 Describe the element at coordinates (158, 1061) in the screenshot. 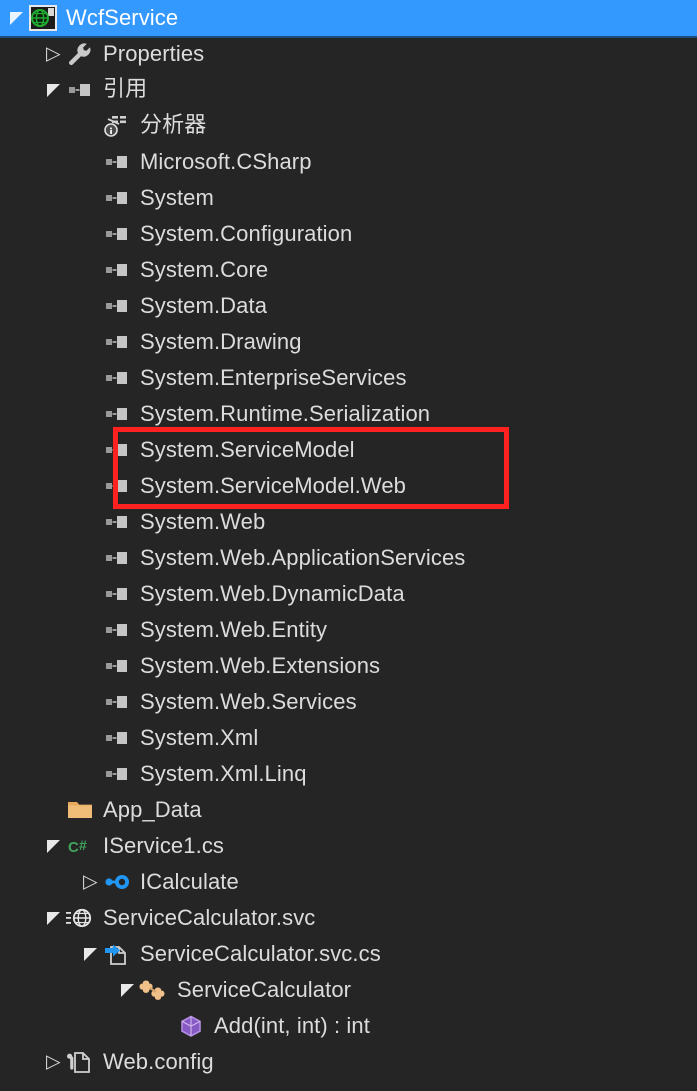

I see `tree-node-label: Web.config` at that location.